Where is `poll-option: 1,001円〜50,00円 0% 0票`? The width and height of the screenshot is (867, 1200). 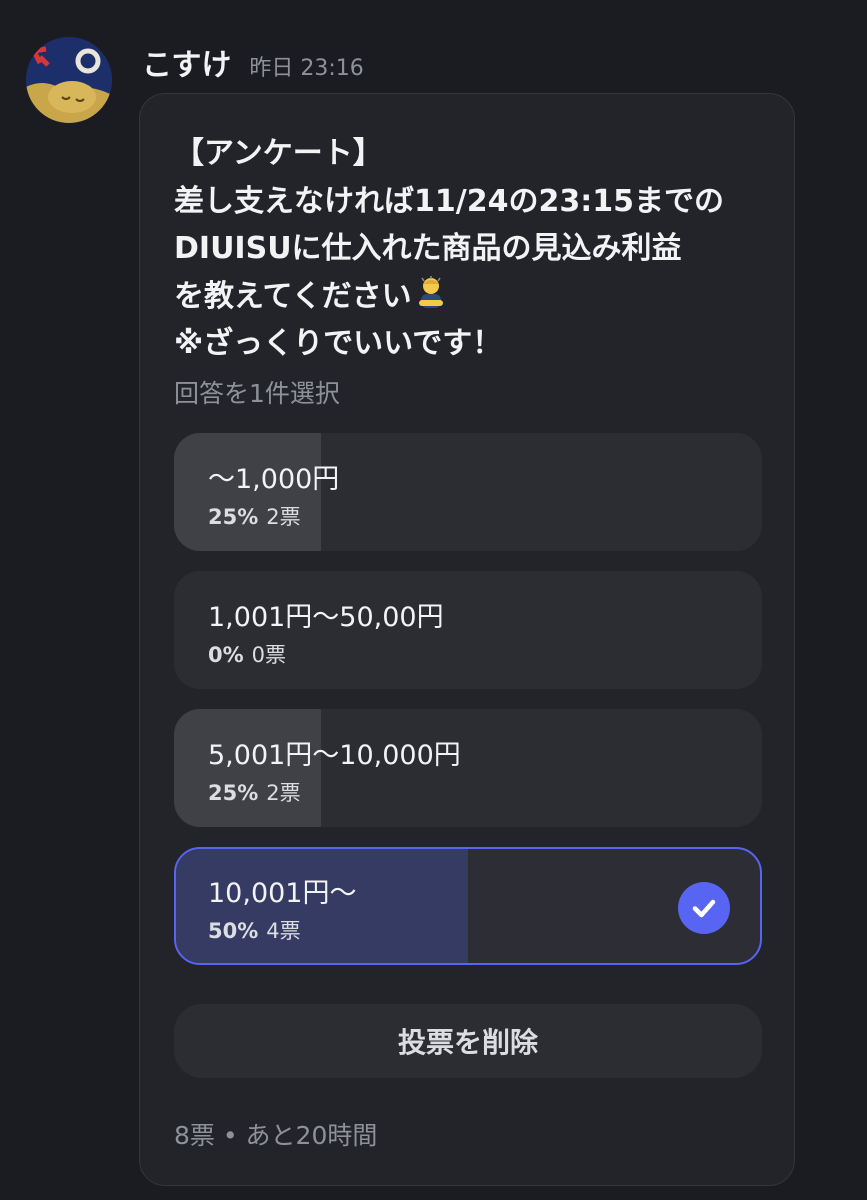
poll-option: 1,001円〜50,00円 0% 0票 is located at coordinates (468, 630).